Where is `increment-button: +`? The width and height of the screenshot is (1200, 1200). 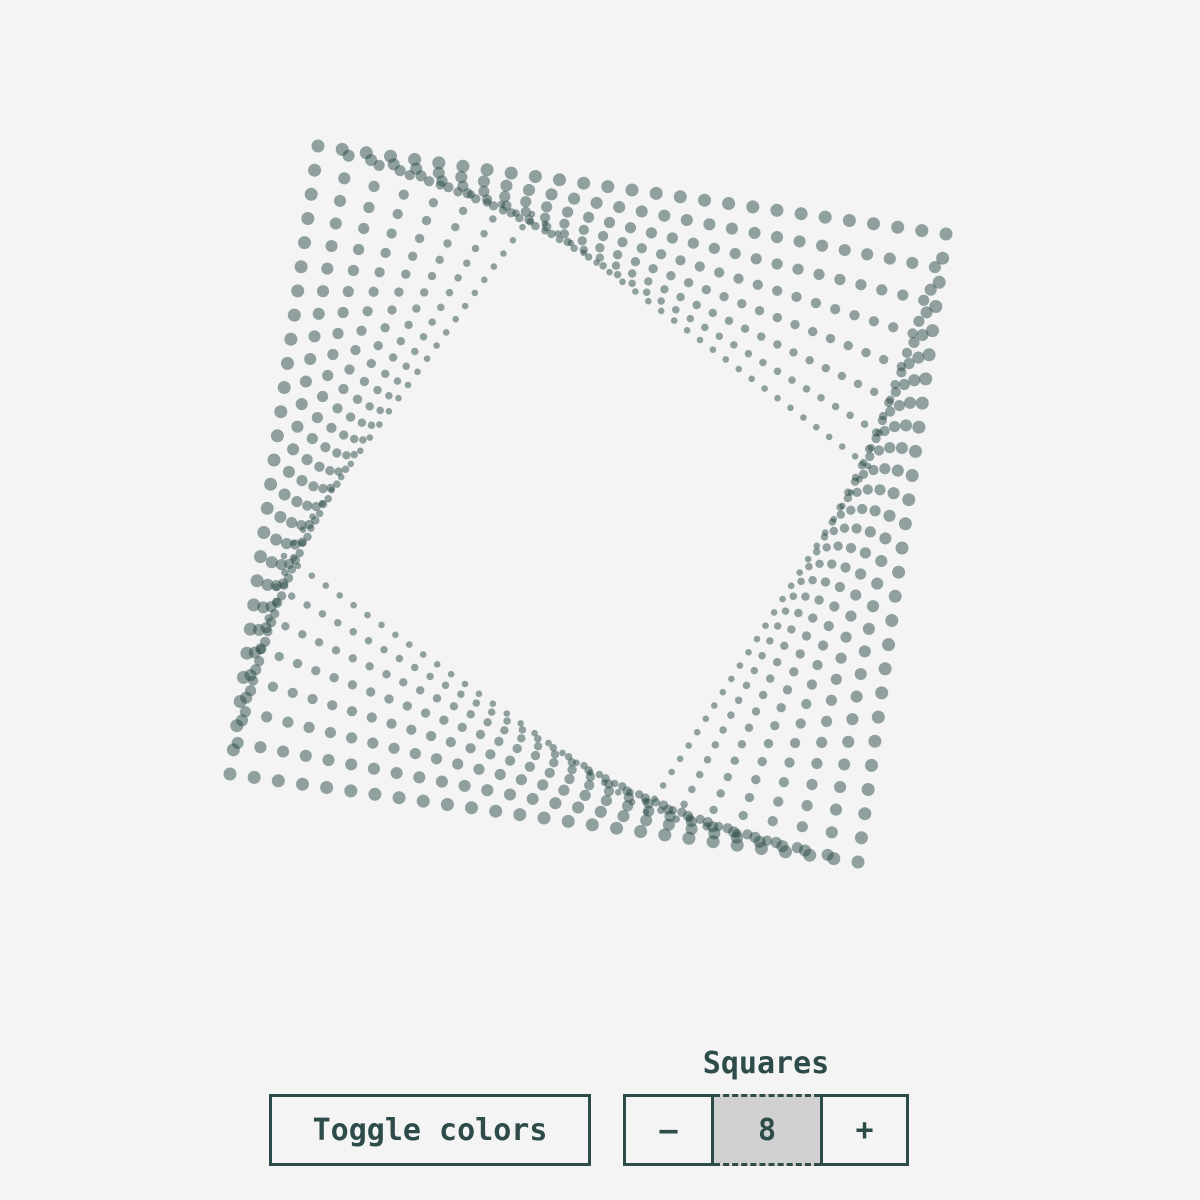 increment-button: + is located at coordinates (863, 1130).